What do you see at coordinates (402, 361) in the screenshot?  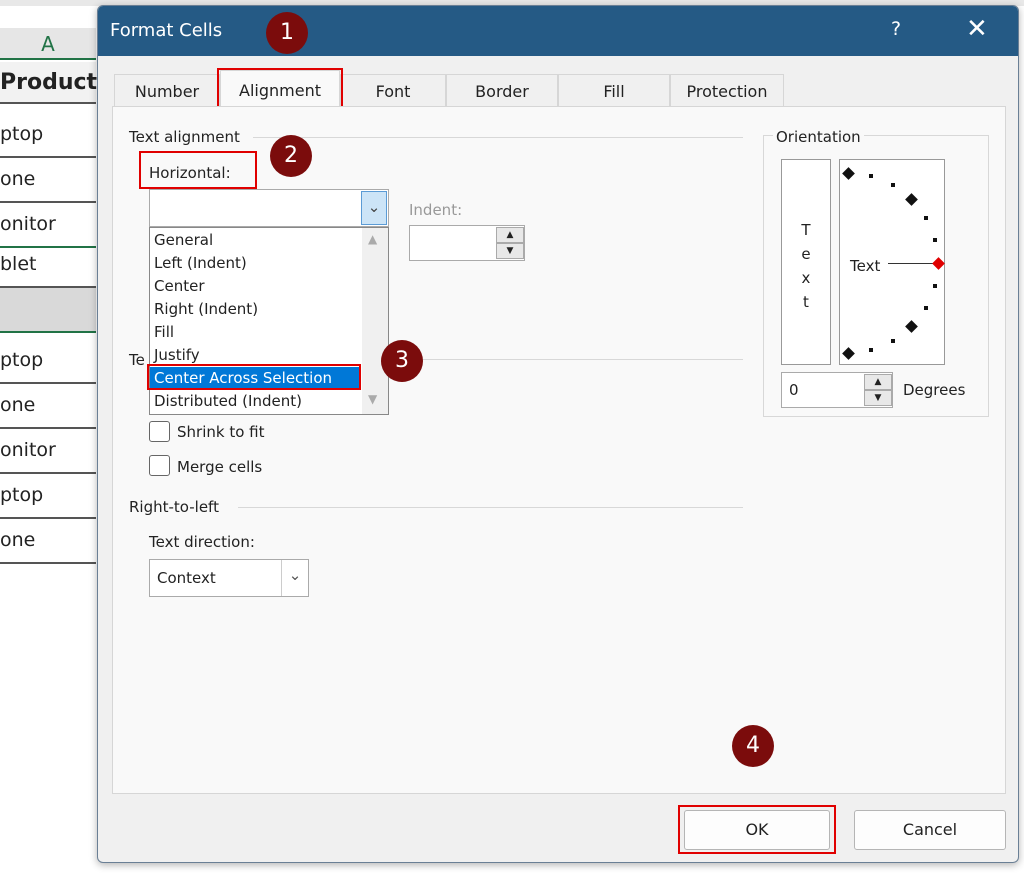 I see `annotation-badge-3: 3` at bounding box center [402, 361].